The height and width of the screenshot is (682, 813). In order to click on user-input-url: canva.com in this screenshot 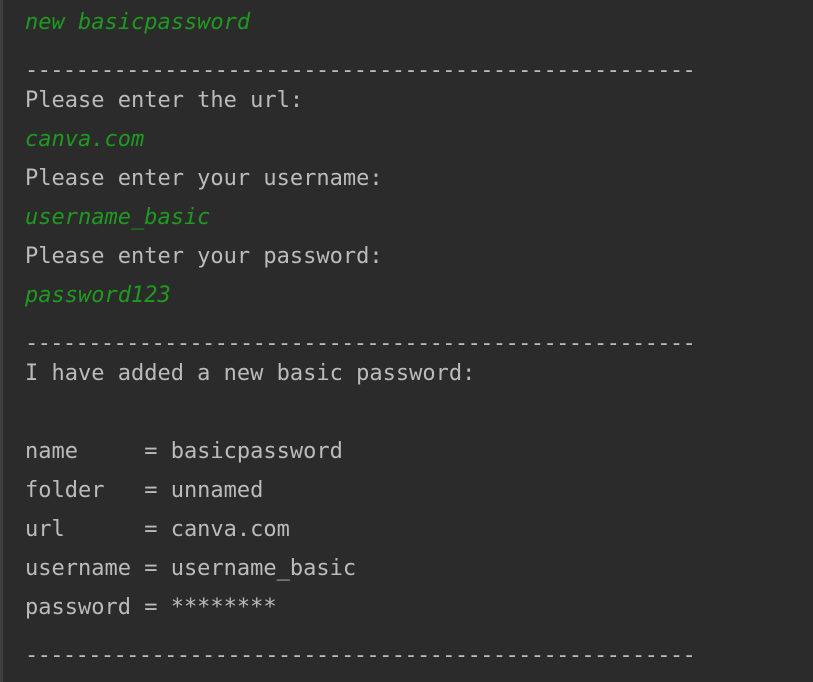, I will do `click(85, 139)`.